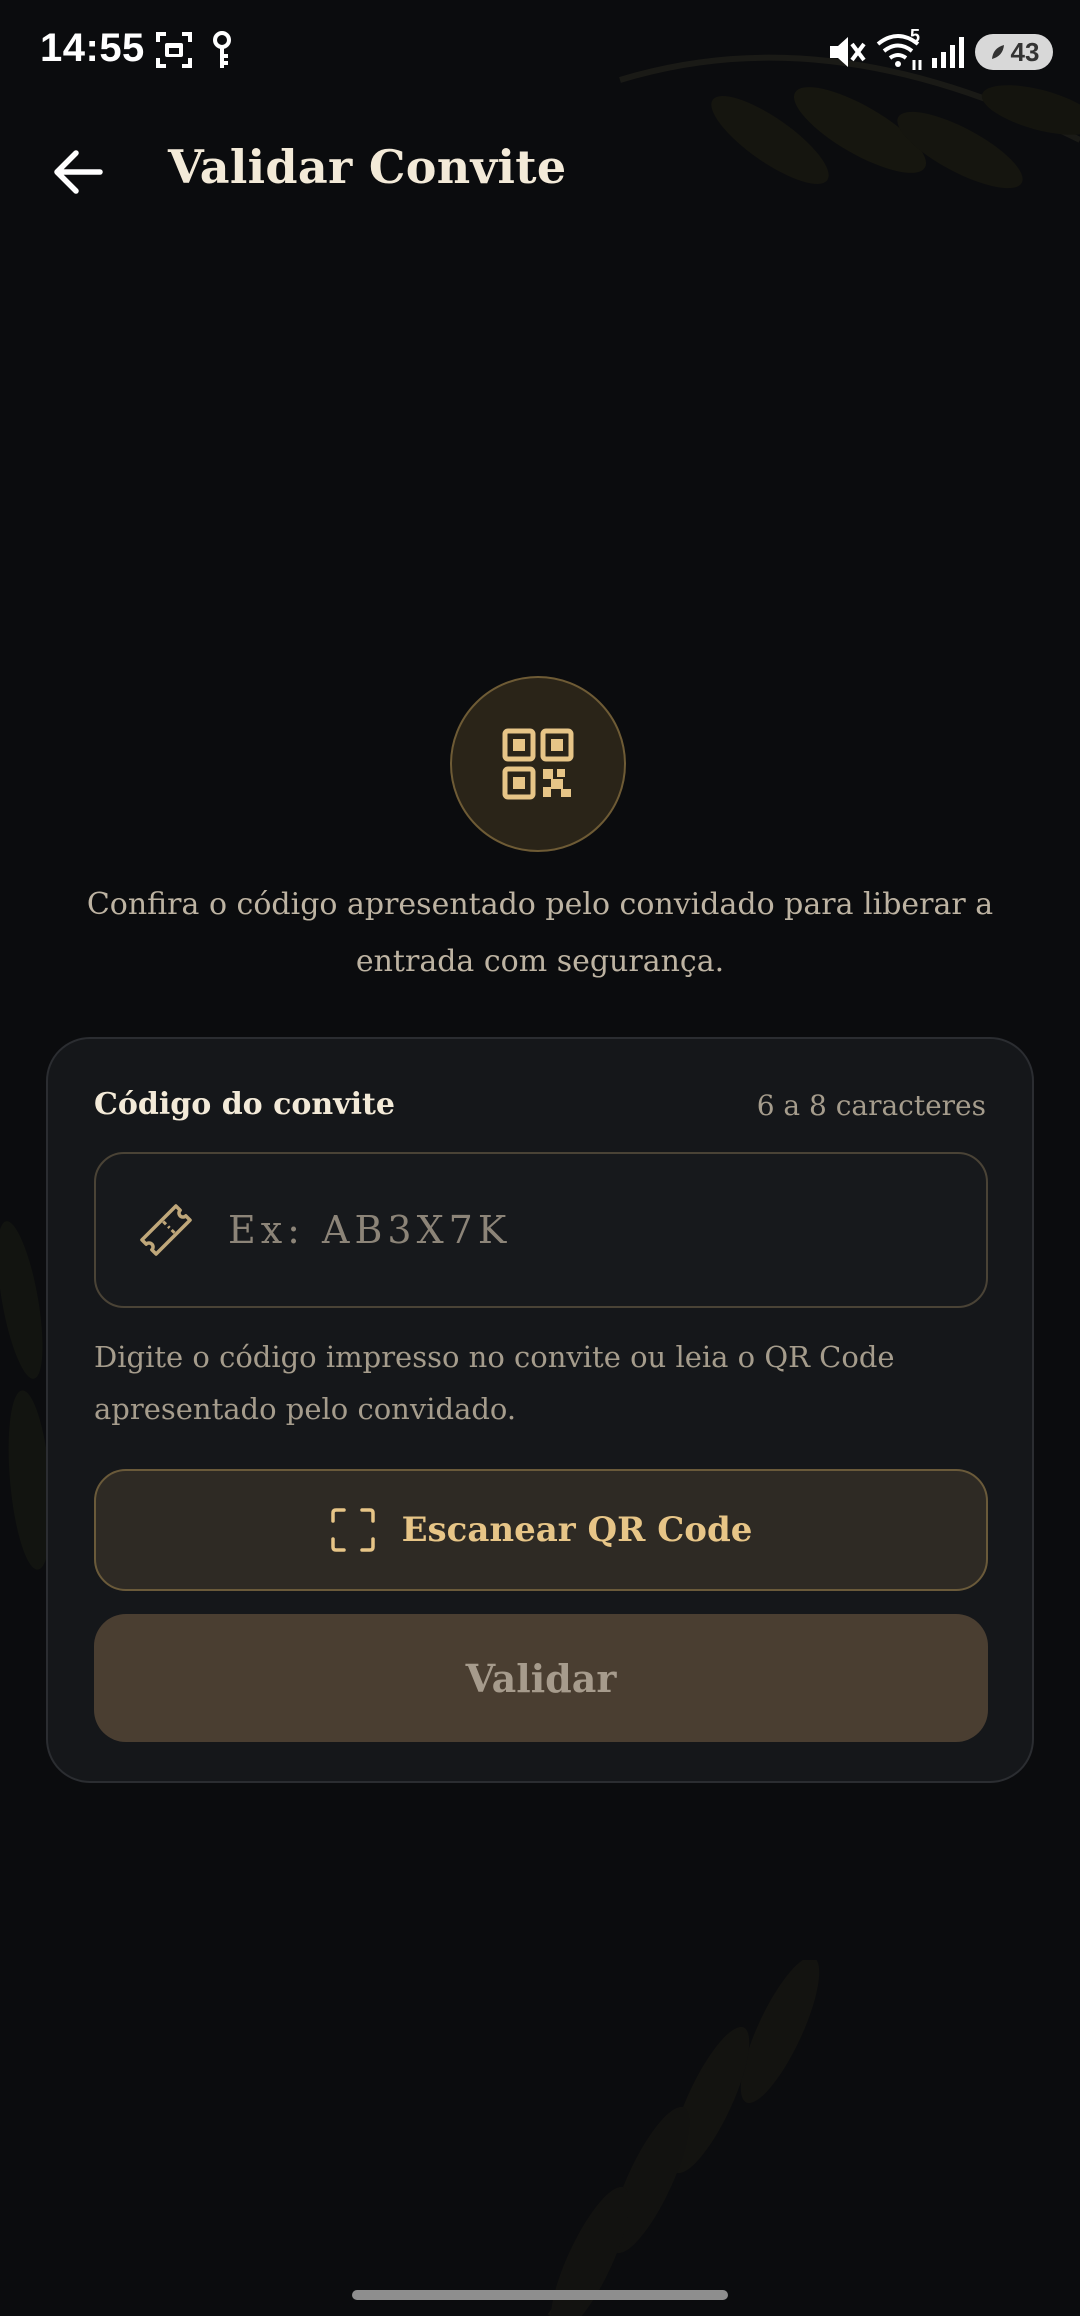 The height and width of the screenshot is (2316, 1080). What do you see at coordinates (948, 54) in the screenshot?
I see `signal-icon` at bounding box center [948, 54].